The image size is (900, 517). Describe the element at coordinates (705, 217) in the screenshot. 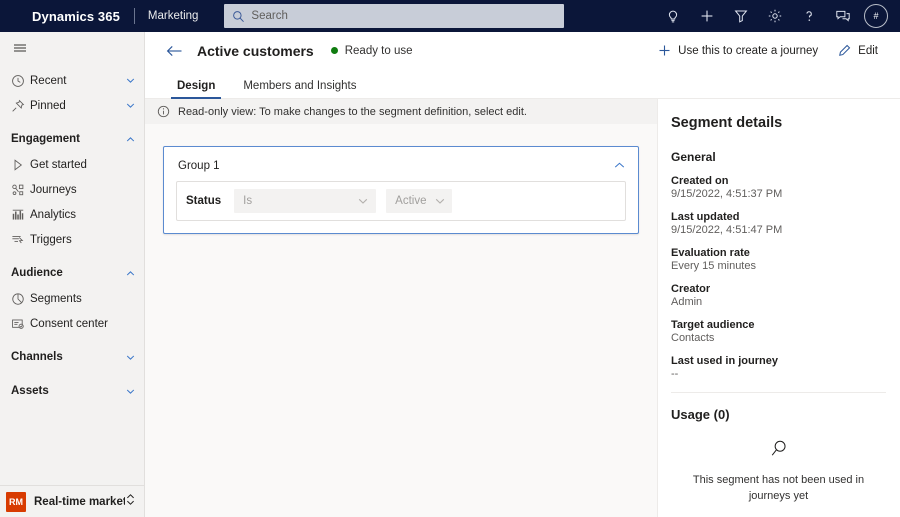

I see `detail-label: Last updated` at that location.